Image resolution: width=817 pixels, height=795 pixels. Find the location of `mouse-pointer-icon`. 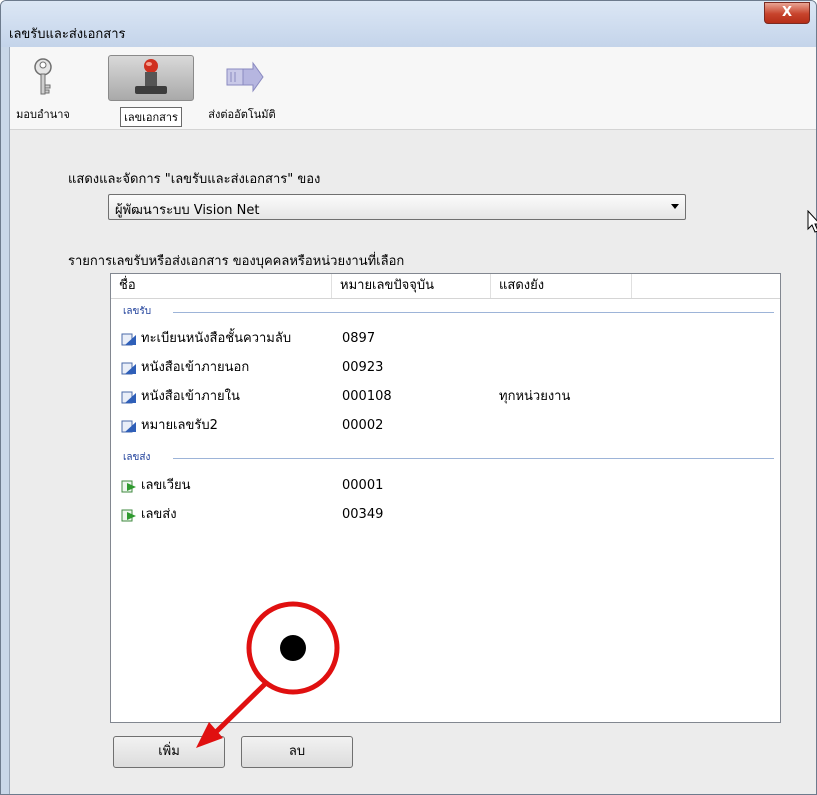

mouse-pointer-icon is located at coordinates (812, 221).